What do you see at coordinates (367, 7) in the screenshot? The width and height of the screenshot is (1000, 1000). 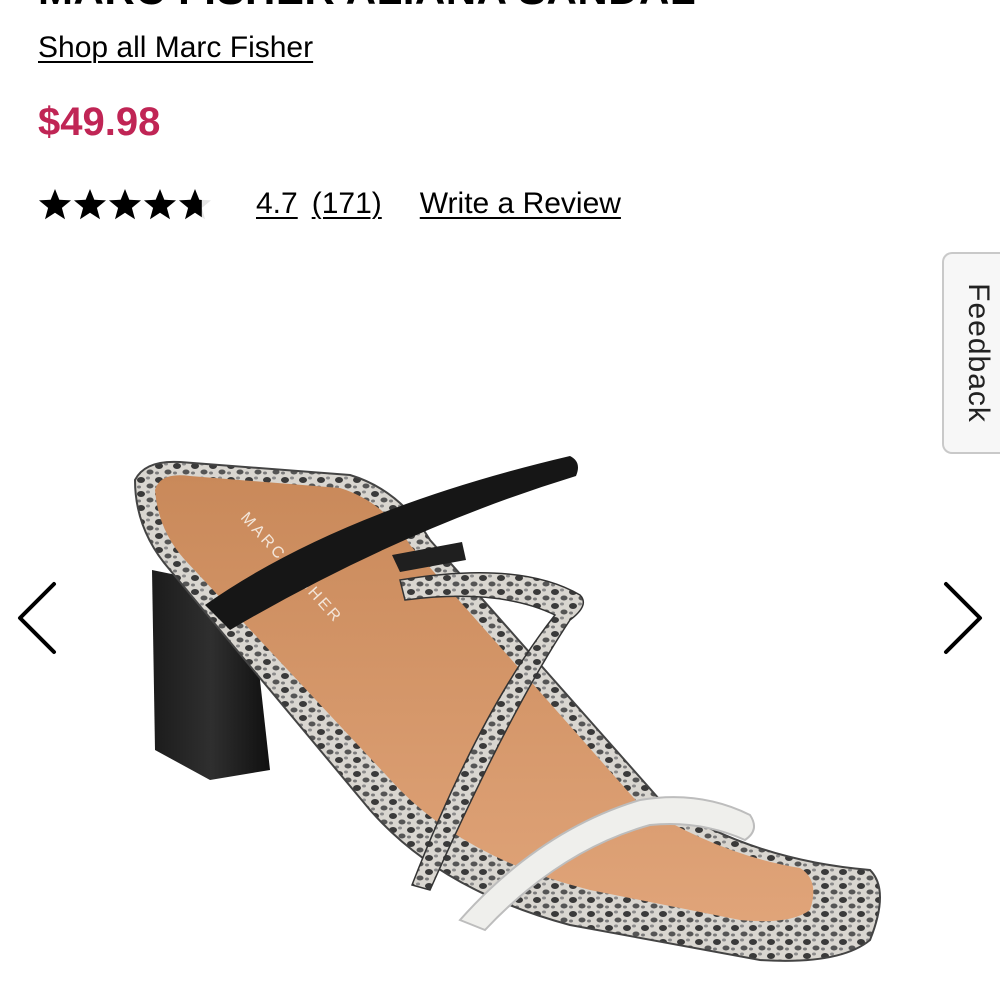 I see `product-title: MARC FISHER ALIANA SANDAL` at bounding box center [367, 7].